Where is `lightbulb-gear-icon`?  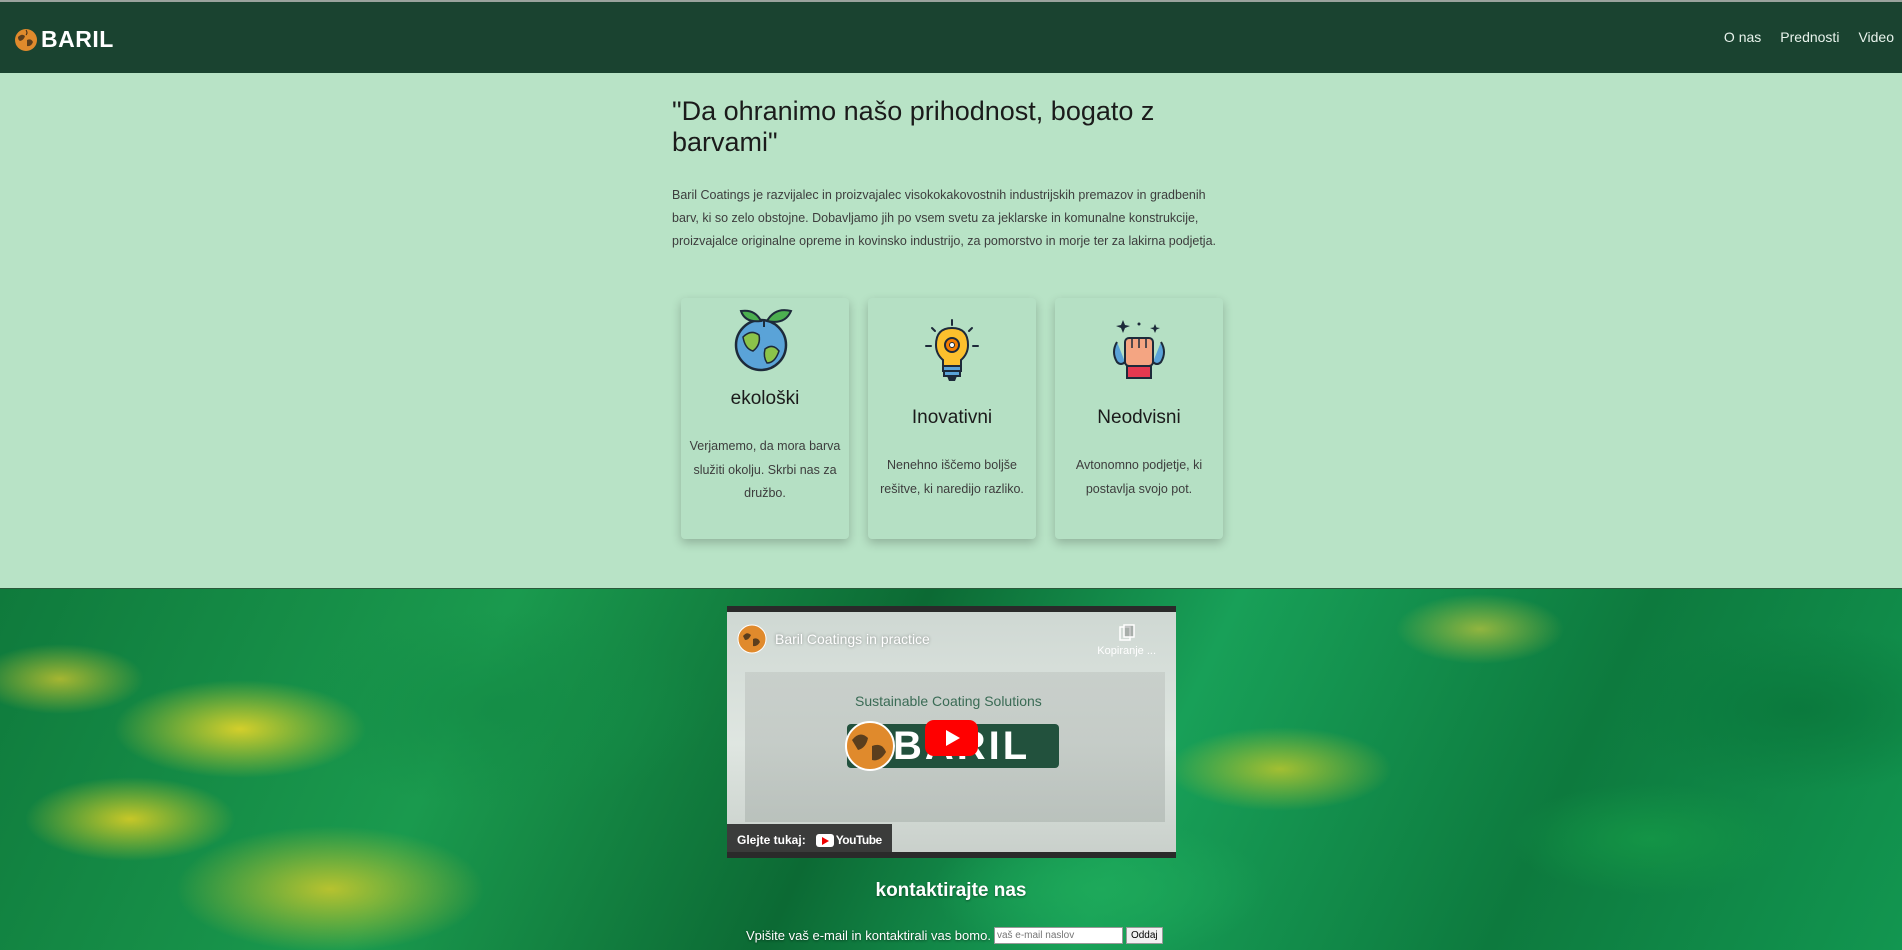 lightbulb-gear-icon is located at coordinates (952, 350).